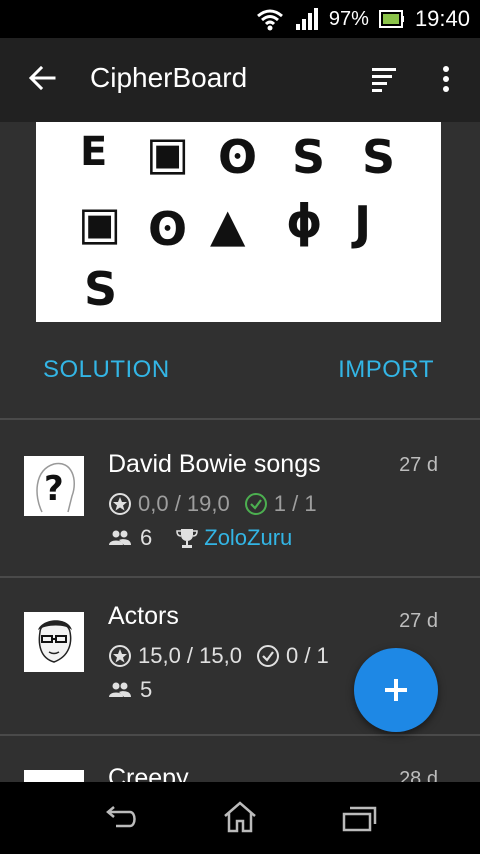  What do you see at coordinates (148, 773) in the screenshot?
I see `puzzle-title: Creepy` at bounding box center [148, 773].